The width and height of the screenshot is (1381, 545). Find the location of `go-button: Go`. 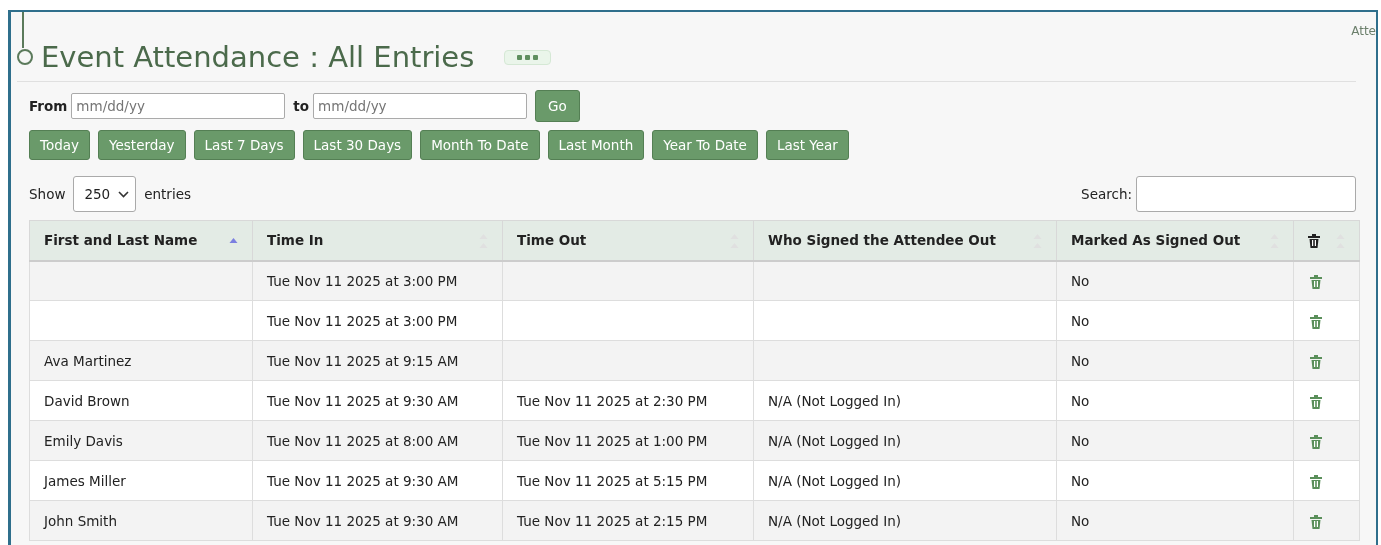

go-button: Go is located at coordinates (557, 106).